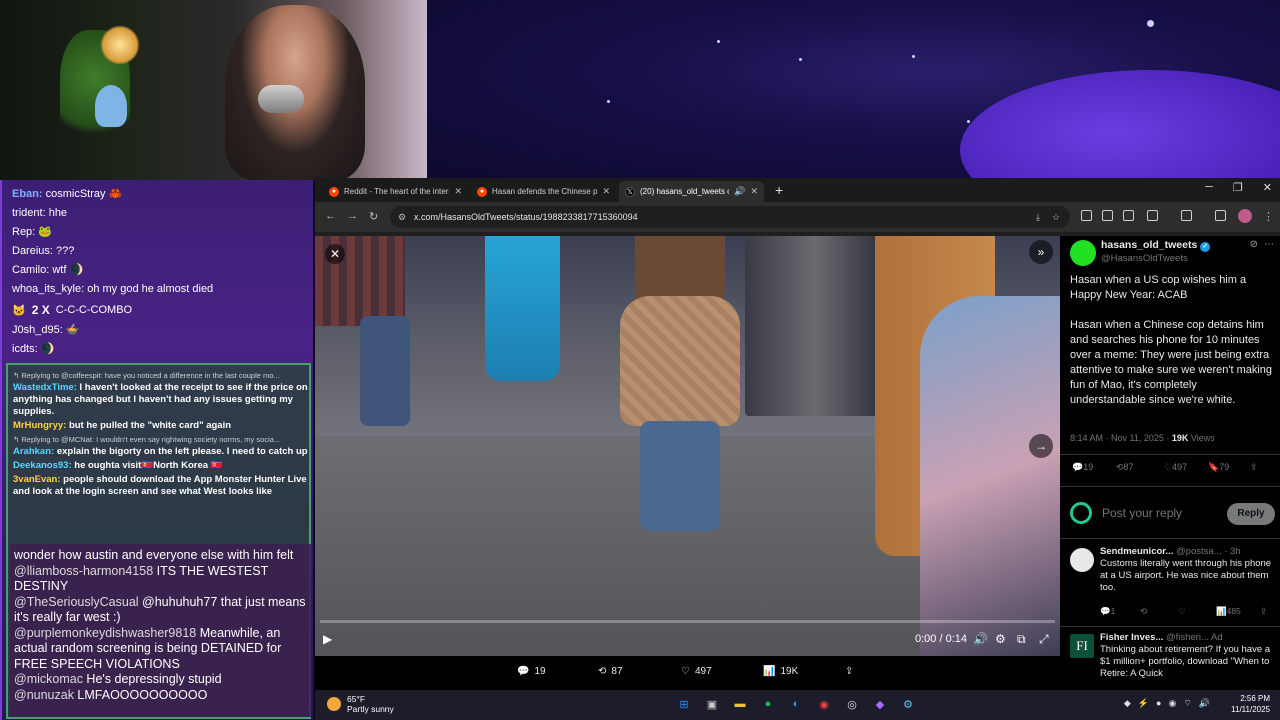 Image resolution: width=1280 pixels, height=720 pixels. I want to click on maximize-icon: ❐, so click(1238, 187).